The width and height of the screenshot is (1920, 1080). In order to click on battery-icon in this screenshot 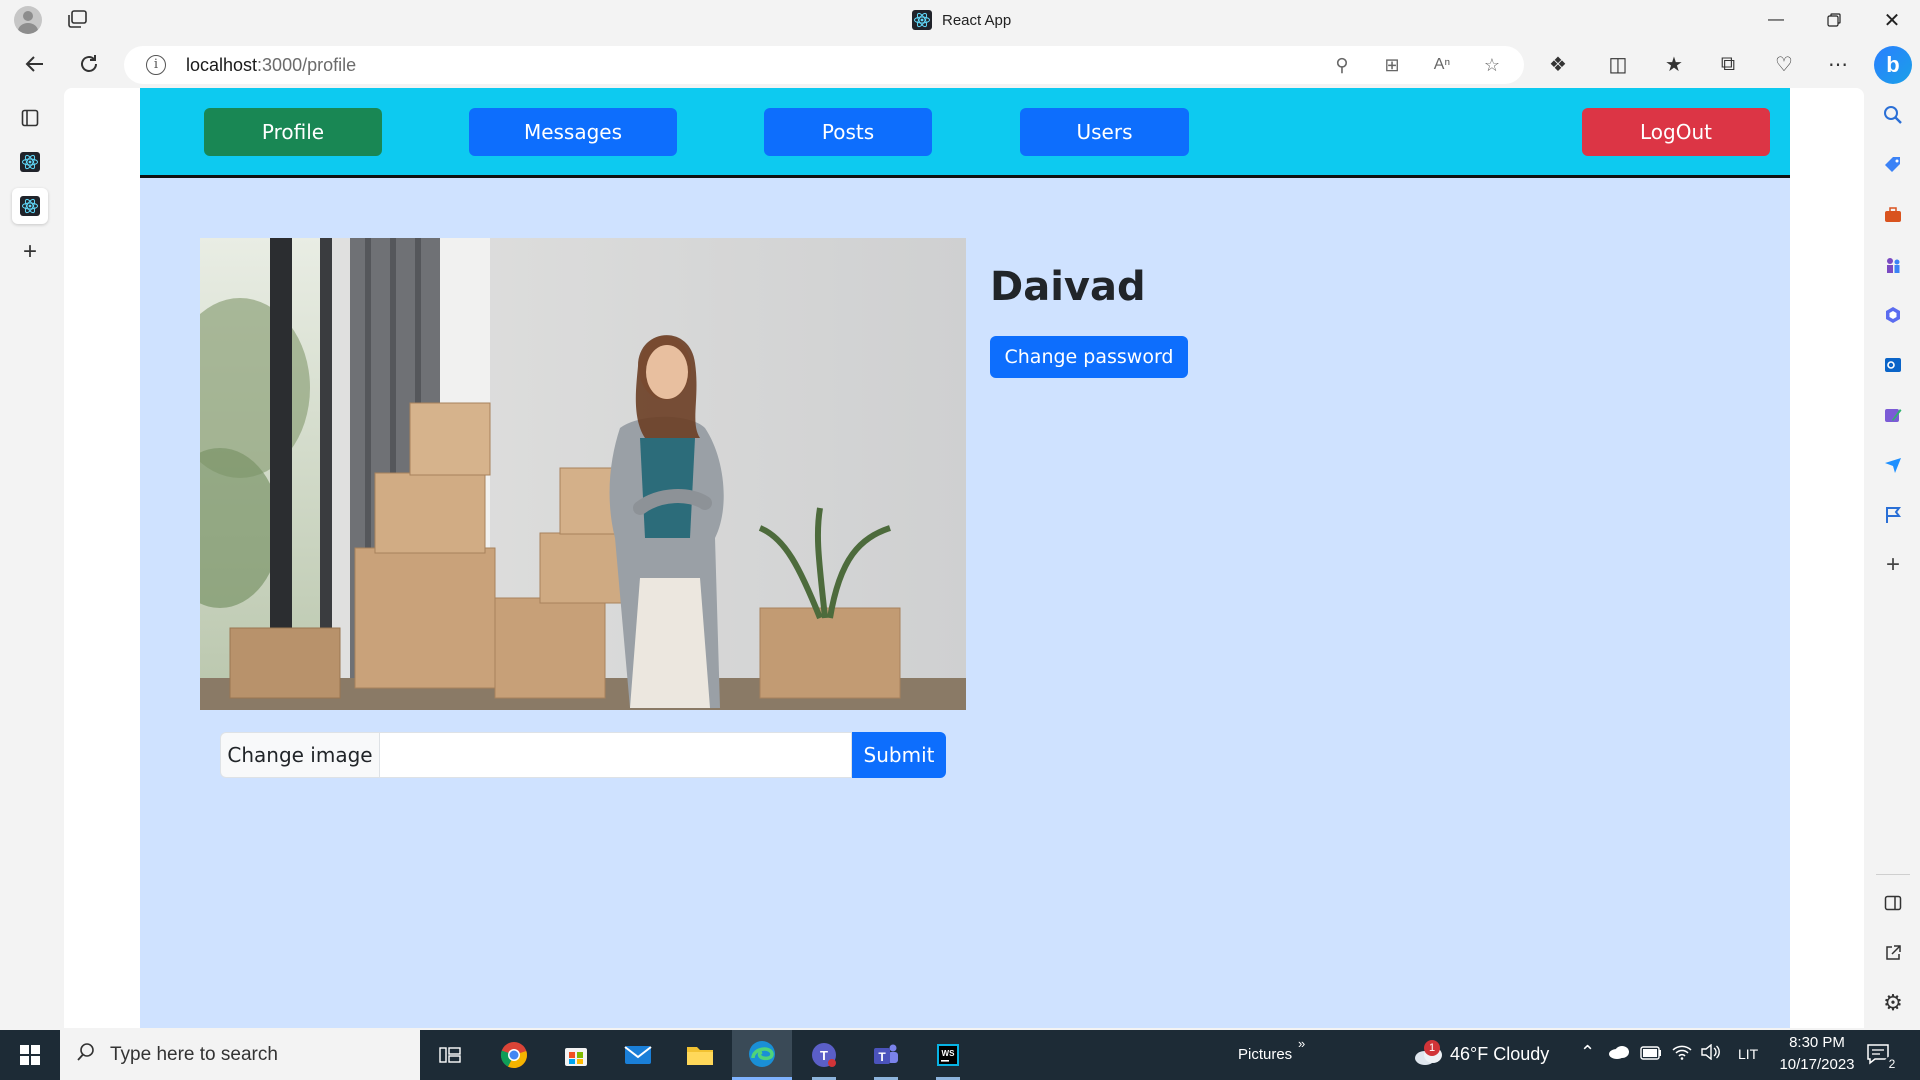, I will do `click(1651, 1055)`.